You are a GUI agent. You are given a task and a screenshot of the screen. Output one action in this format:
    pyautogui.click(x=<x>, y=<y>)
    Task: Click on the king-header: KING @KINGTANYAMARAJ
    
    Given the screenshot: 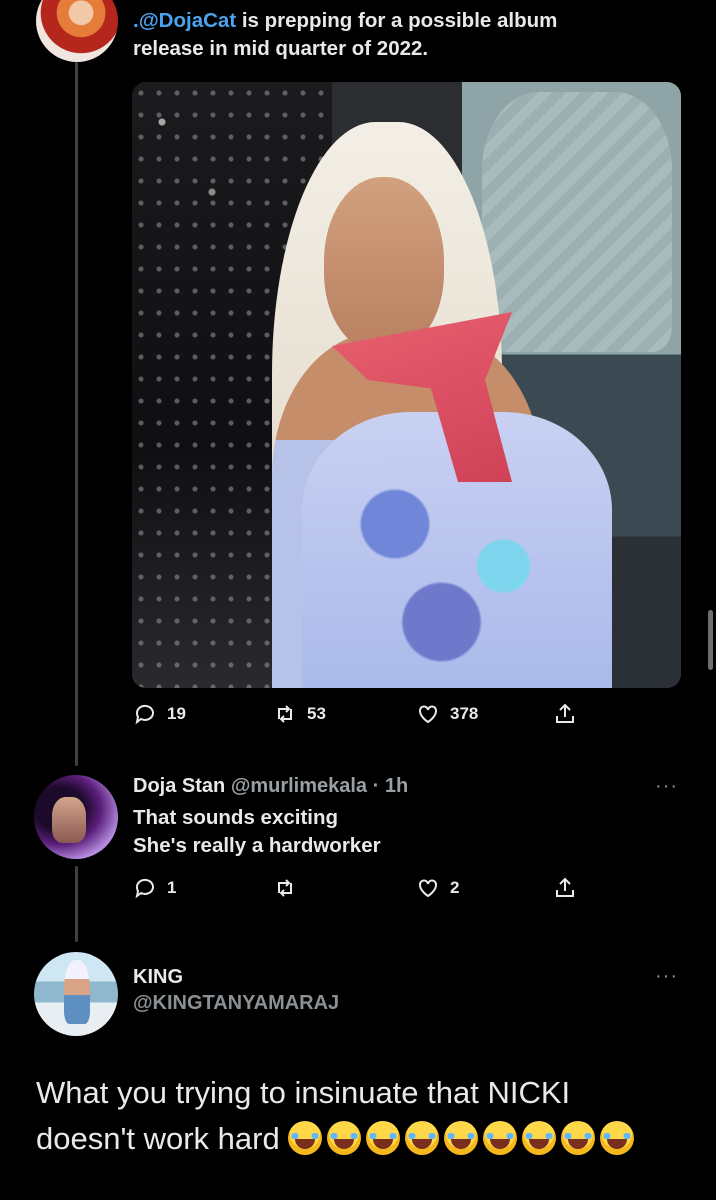 What is the action you would take?
    pyautogui.click(x=236, y=990)
    